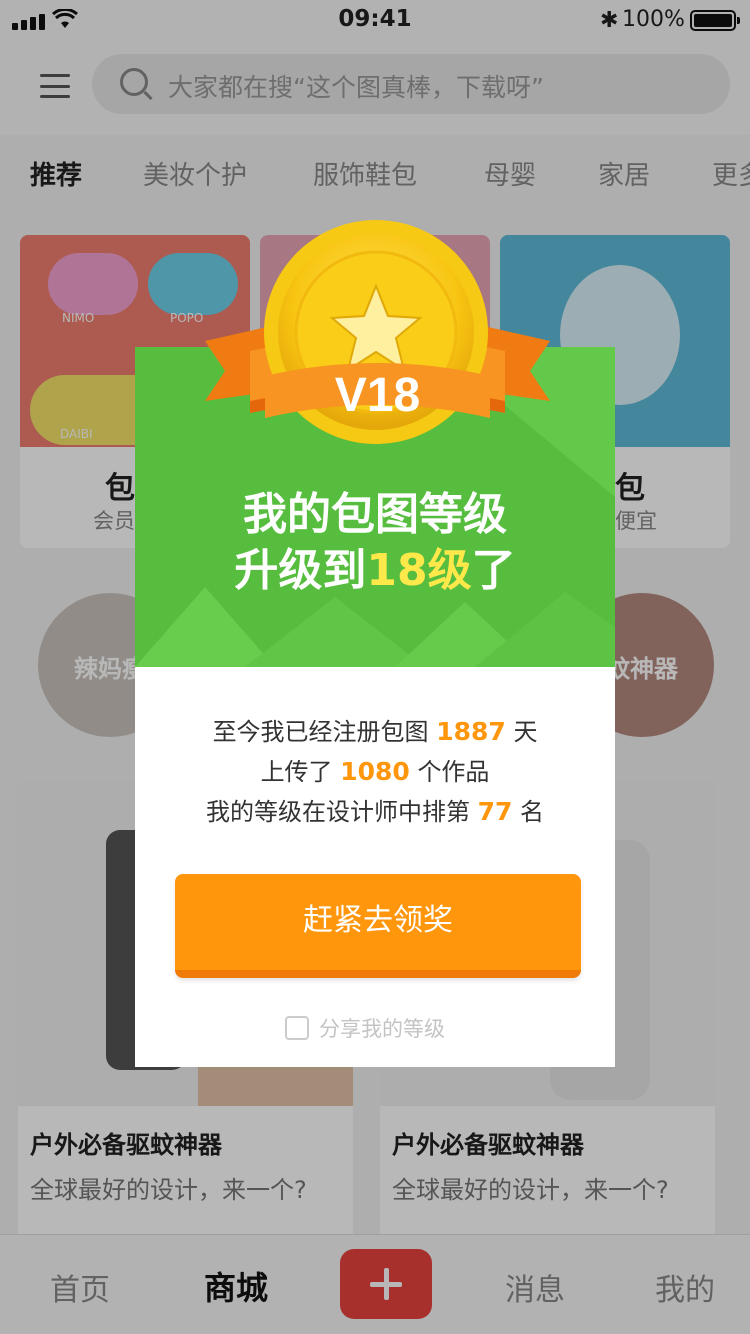 The image size is (750, 1334). I want to click on uploads-count: 1080, so click(375, 771).